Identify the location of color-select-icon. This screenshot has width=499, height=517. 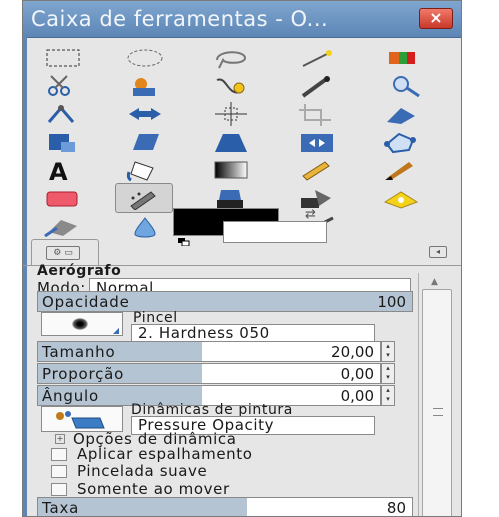
(402, 58).